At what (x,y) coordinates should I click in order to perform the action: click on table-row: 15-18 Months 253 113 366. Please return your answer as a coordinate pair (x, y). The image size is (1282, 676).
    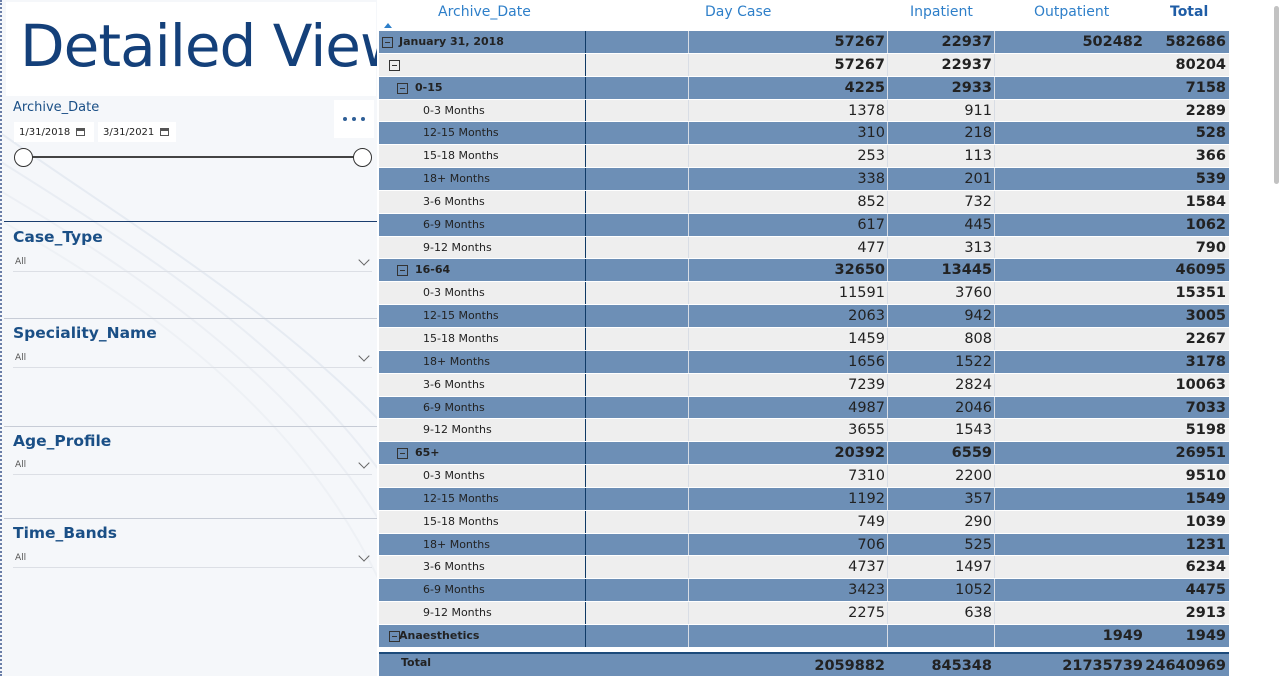
    Looking at the image, I should click on (804, 157).